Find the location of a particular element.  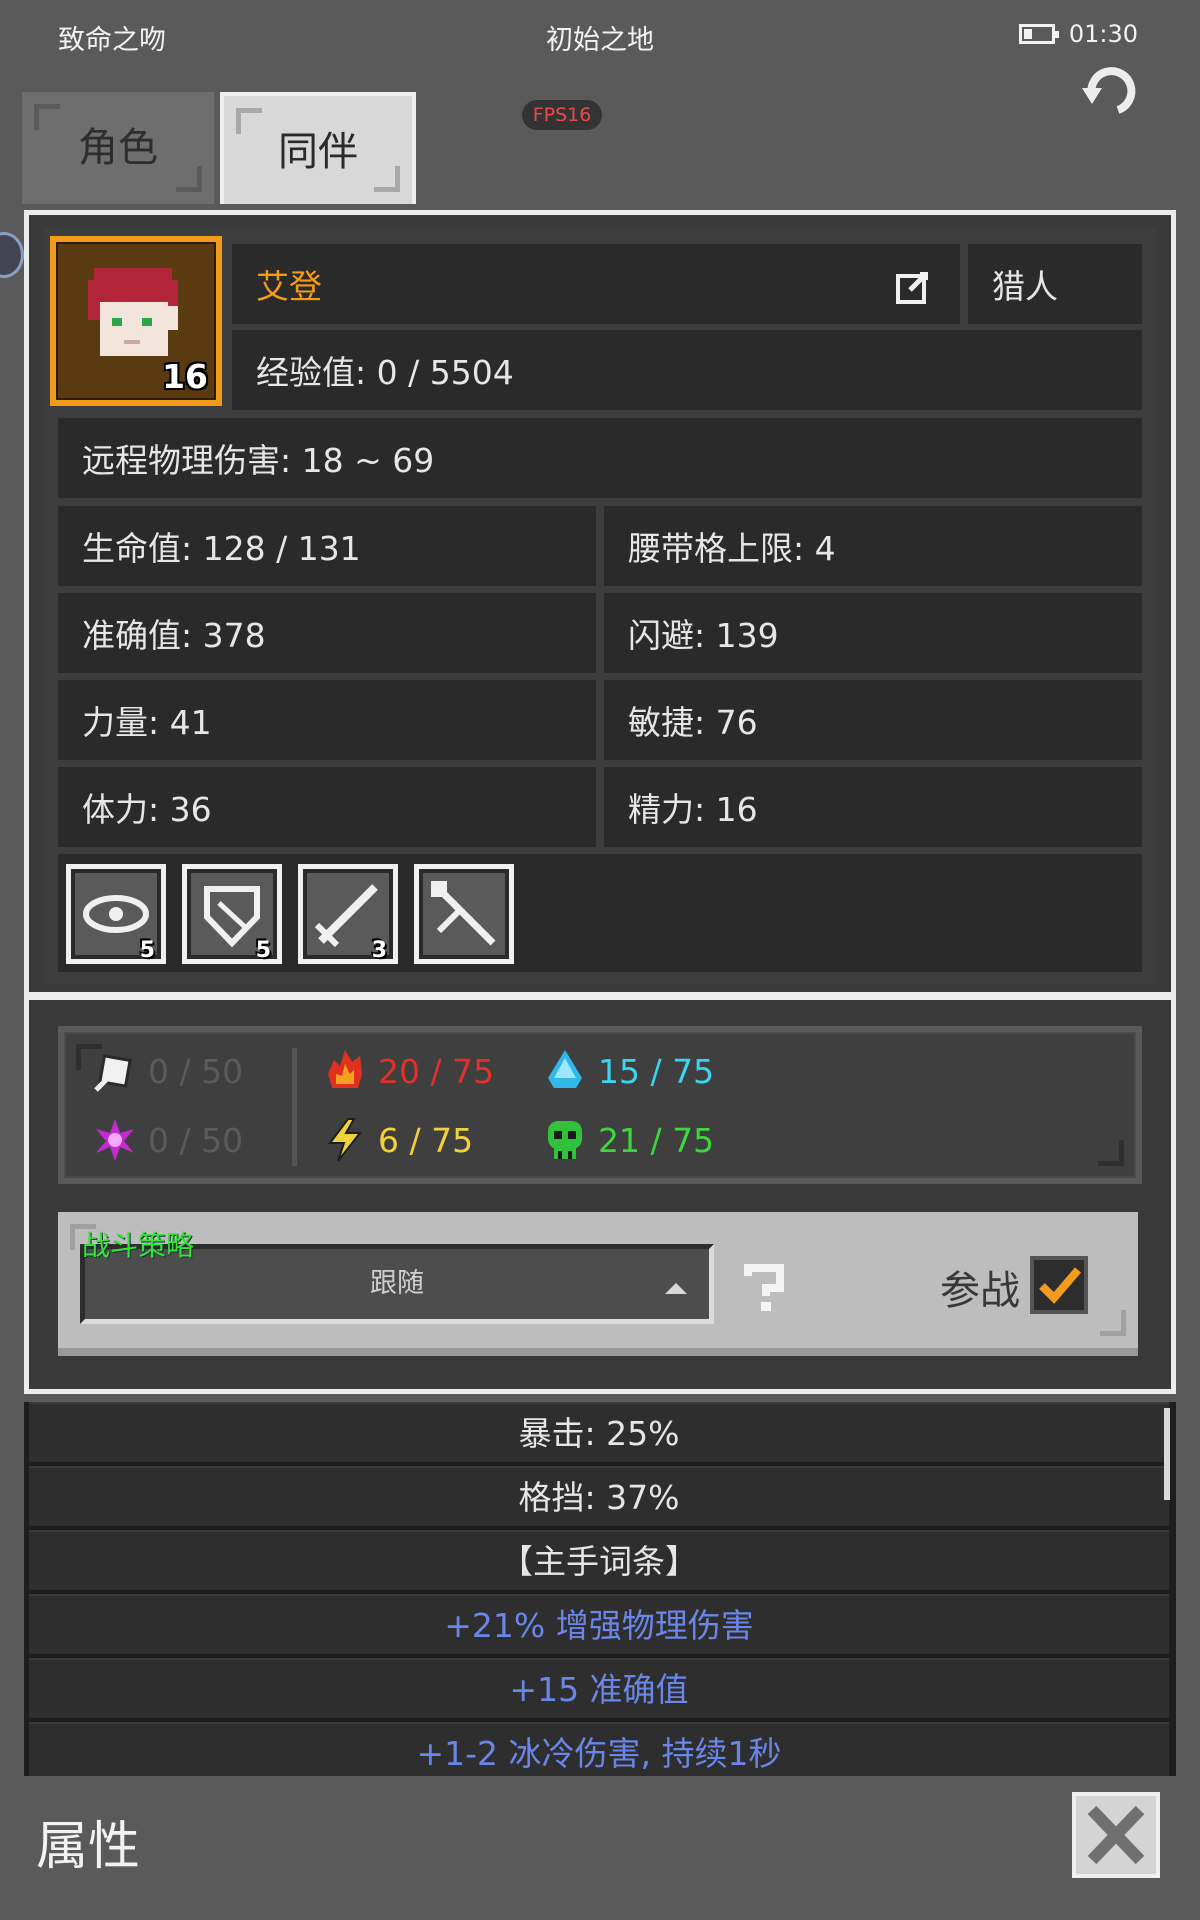

fire-resist-icon is located at coordinates (345, 1069).